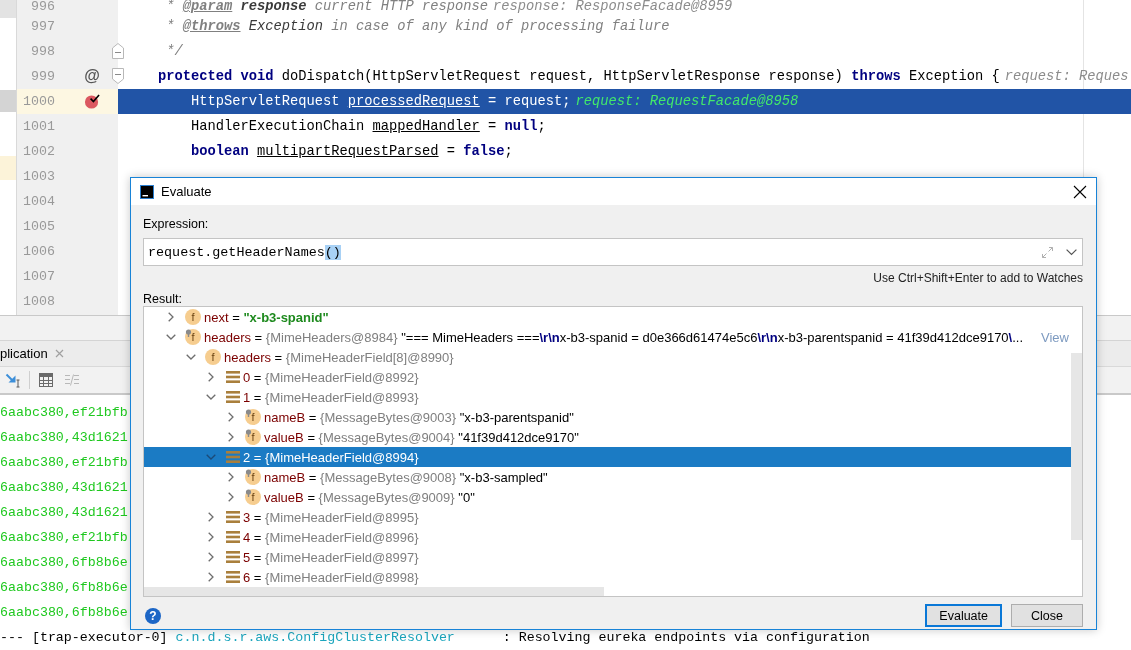 This screenshot has height=650, width=1131. What do you see at coordinates (418, 26) in the screenshot?
I see `code-line: * @throws Exception in case of any kind of processing failure` at bounding box center [418, 26].